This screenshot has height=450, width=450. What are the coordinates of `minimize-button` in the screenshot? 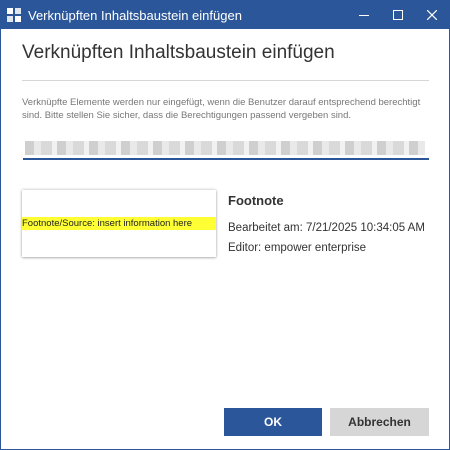 It's located at (364, 15).